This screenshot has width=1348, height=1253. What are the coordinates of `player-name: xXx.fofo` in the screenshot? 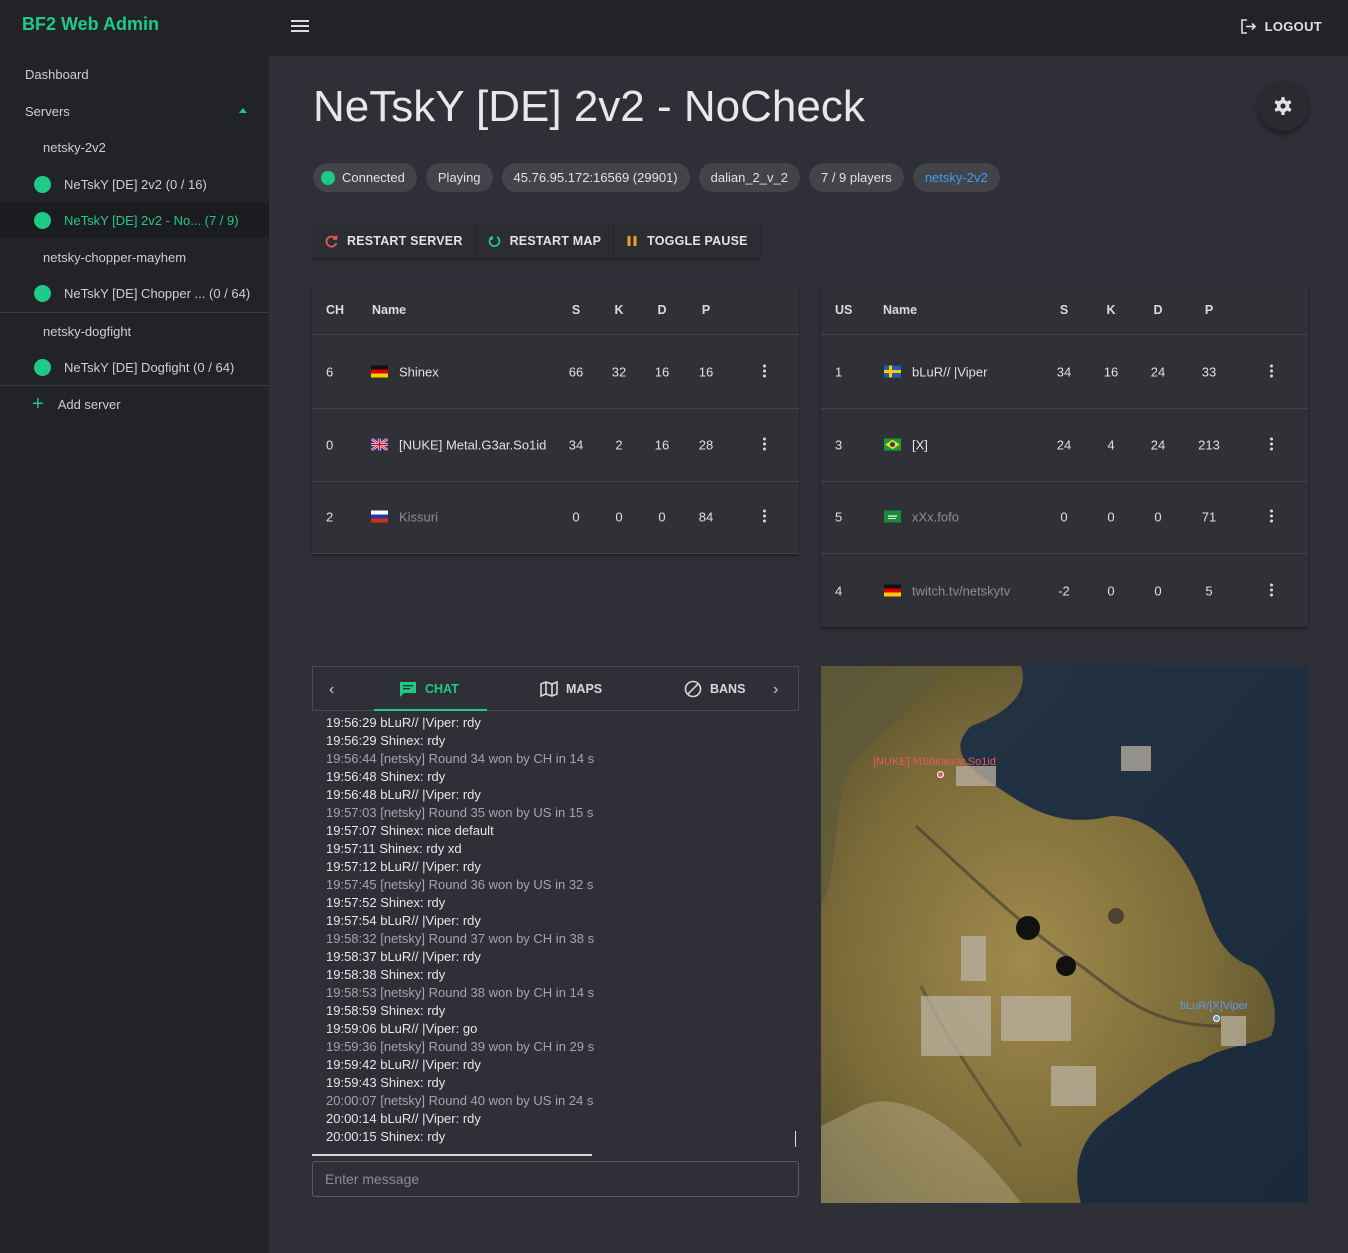 It's located at (935, 517).